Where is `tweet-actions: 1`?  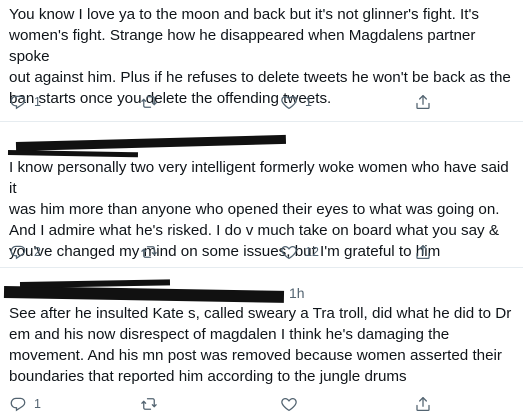 tweet-actions: 1 is located at coordinates (264, 405).